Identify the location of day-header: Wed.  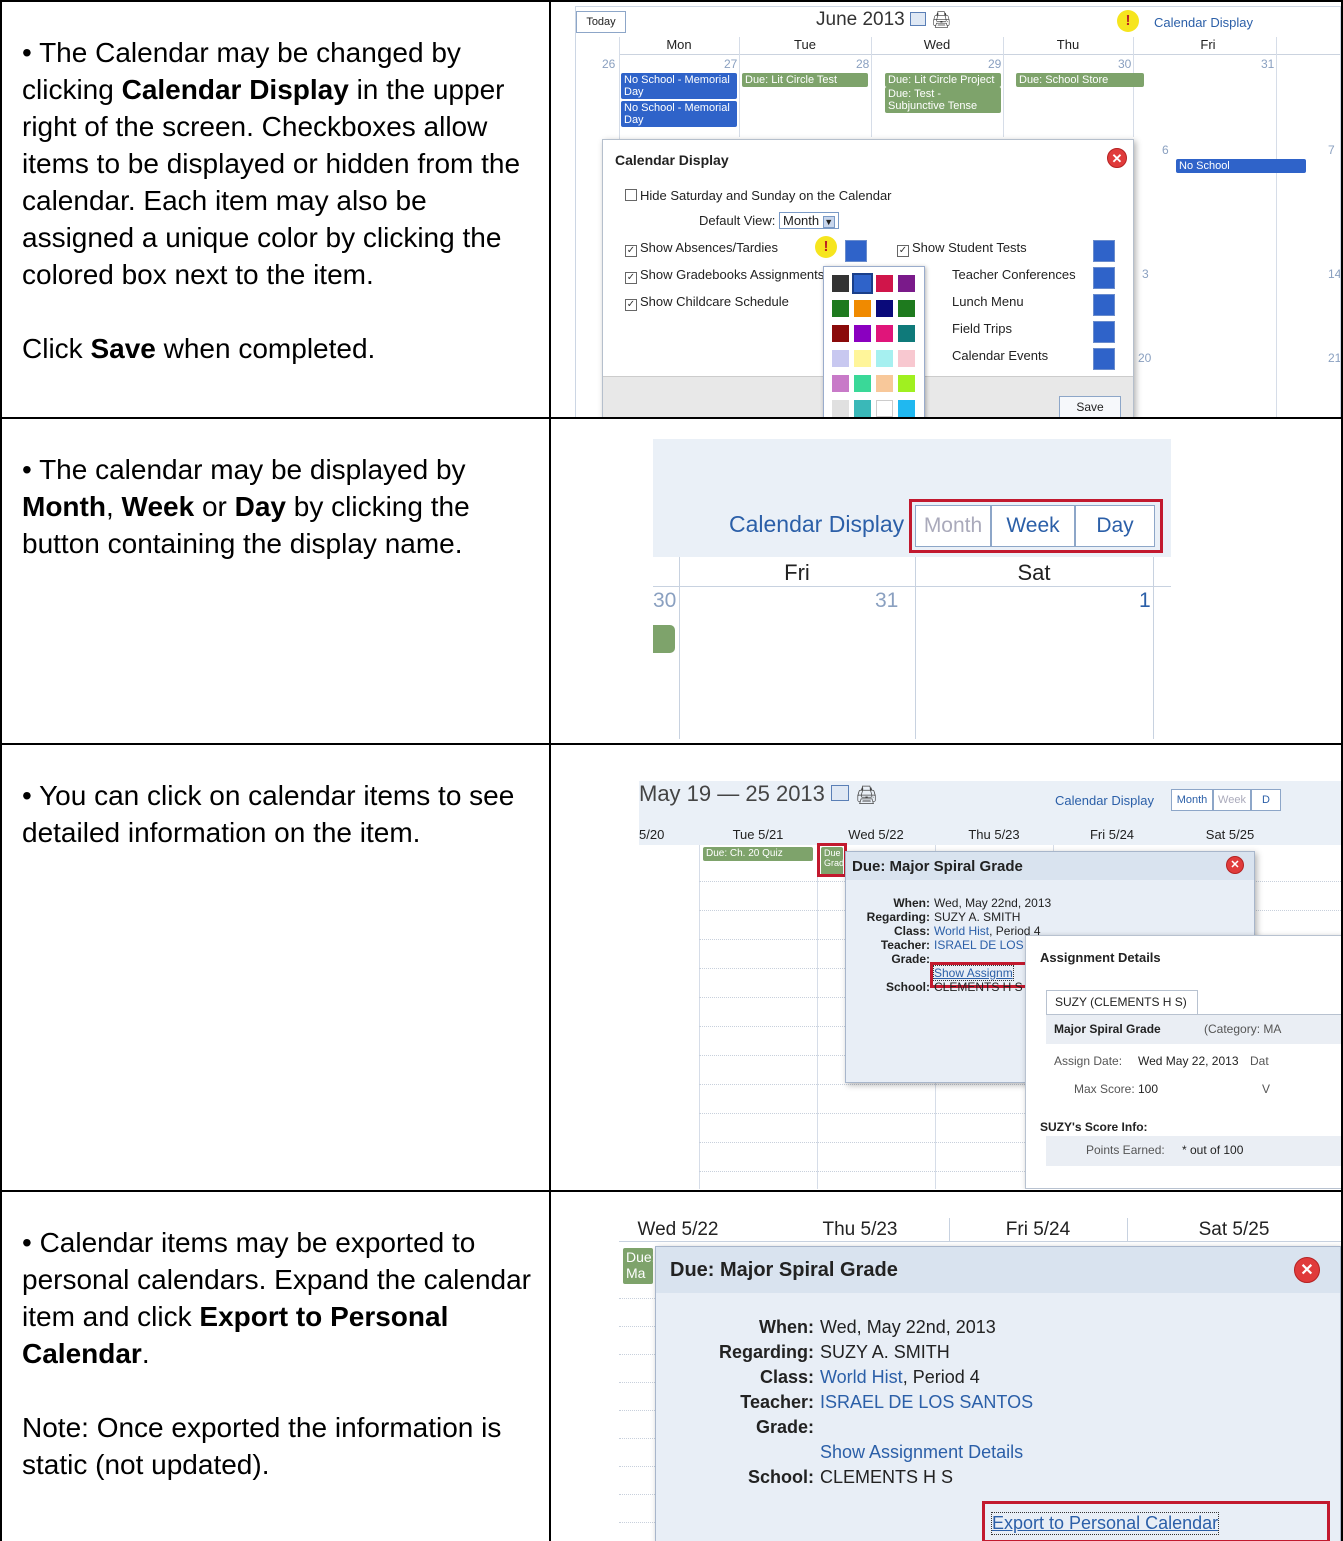
(937, 44).